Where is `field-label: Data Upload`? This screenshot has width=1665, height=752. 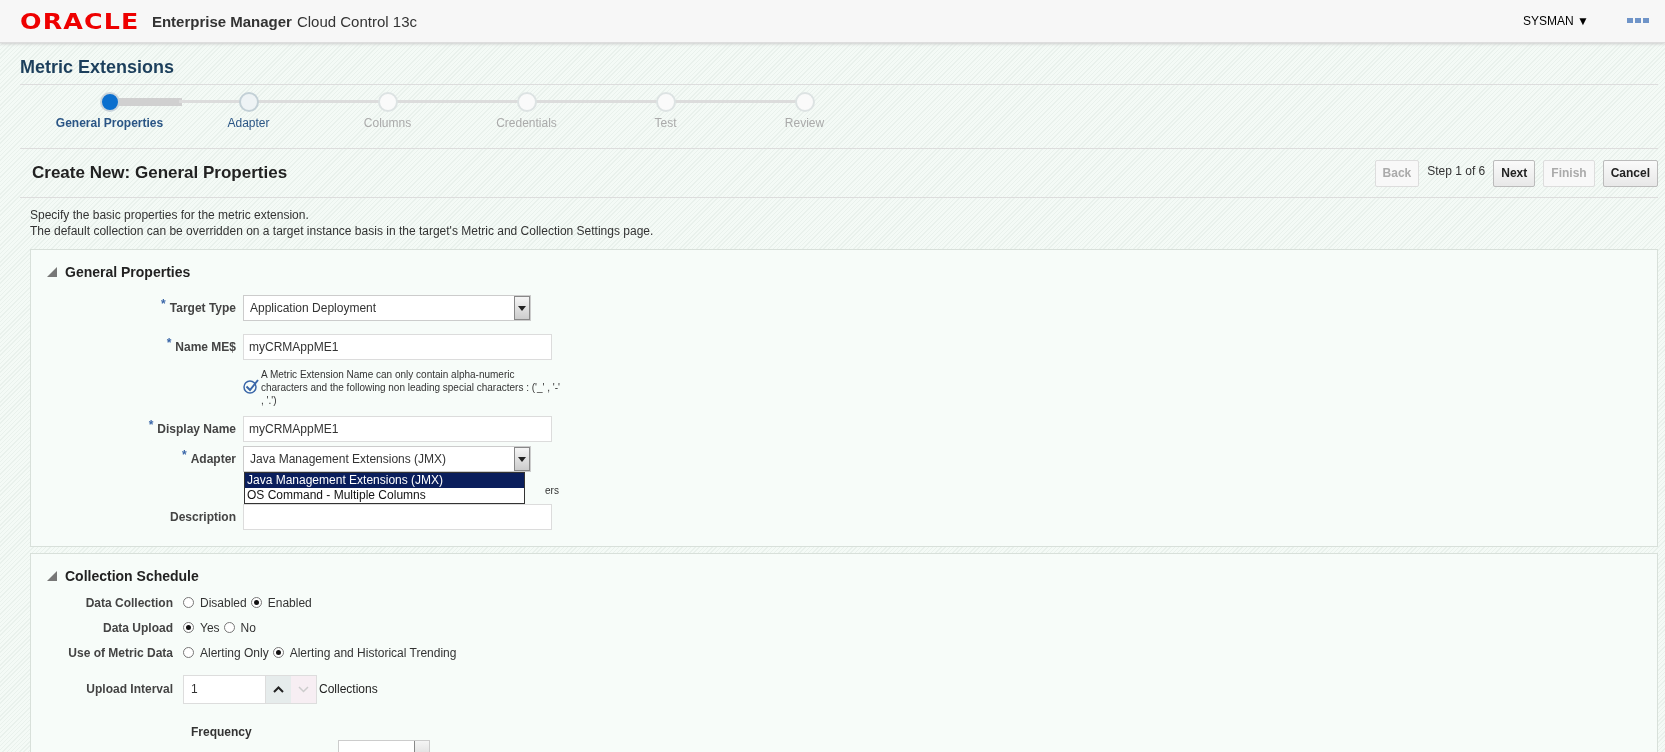 field-label: Data Upload is located at coordinates (138, 627).